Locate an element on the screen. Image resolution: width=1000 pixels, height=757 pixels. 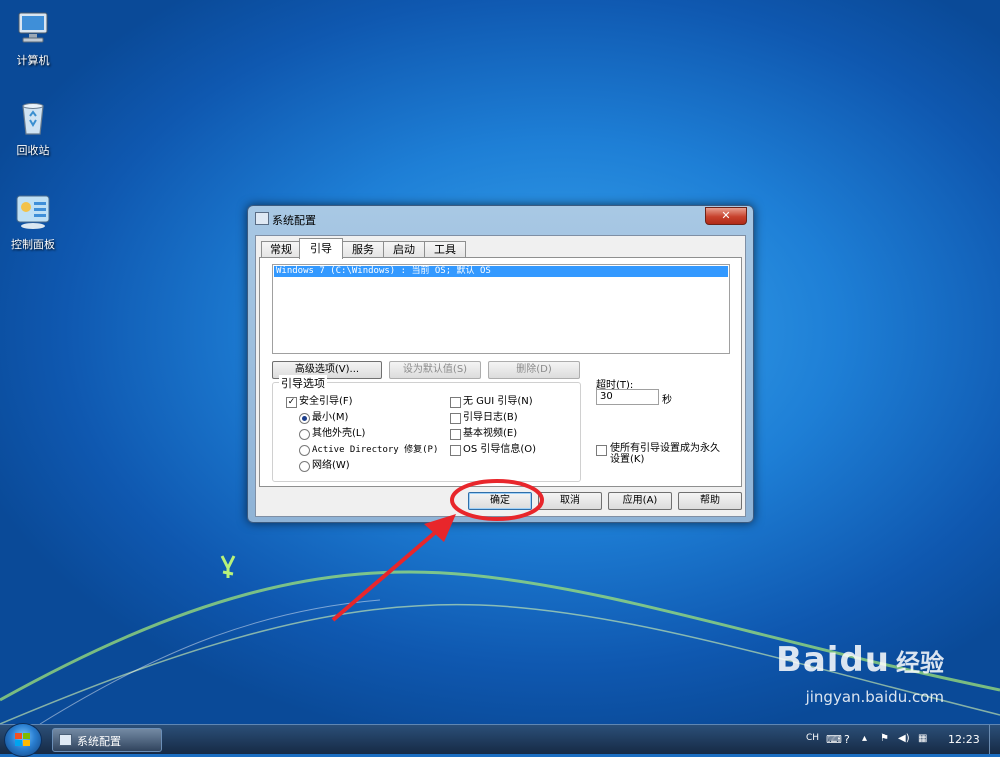
flag-icon: ⚑ is located at coordinates (884, 738).